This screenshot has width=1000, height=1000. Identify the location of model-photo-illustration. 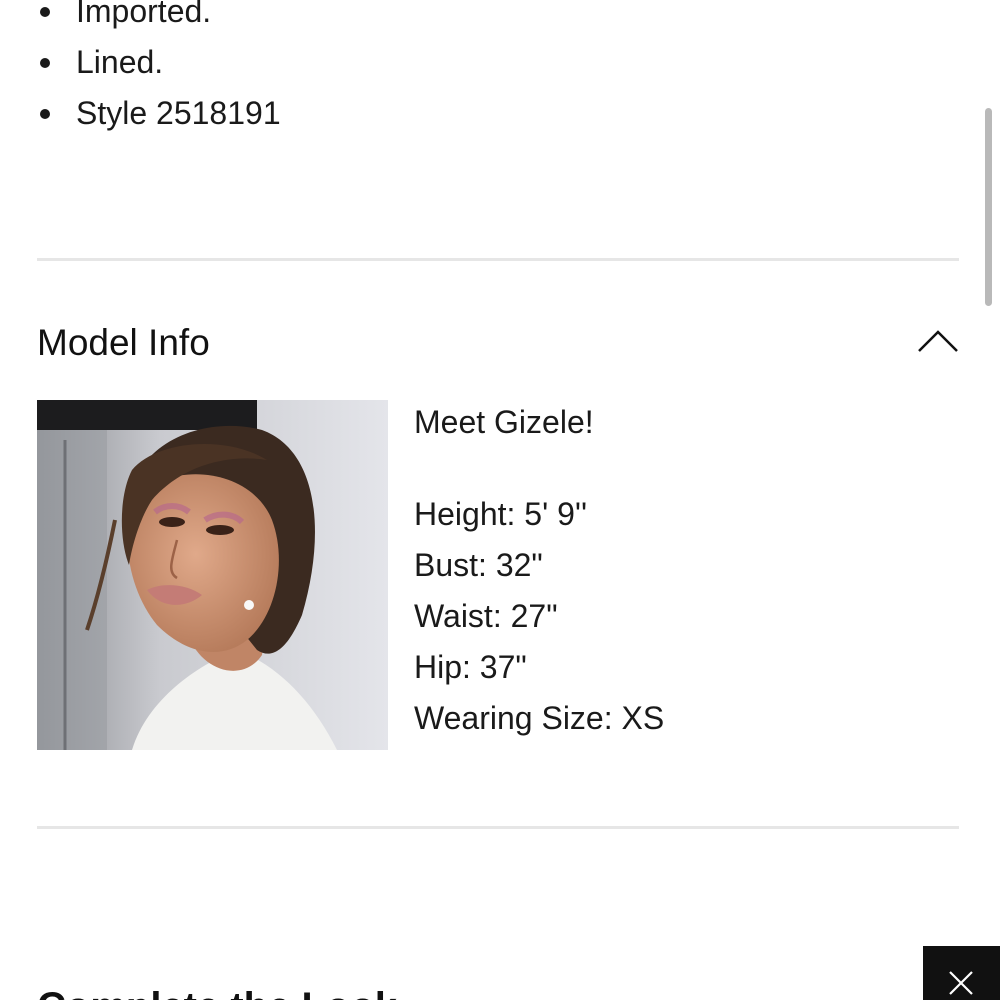
(212, 575).